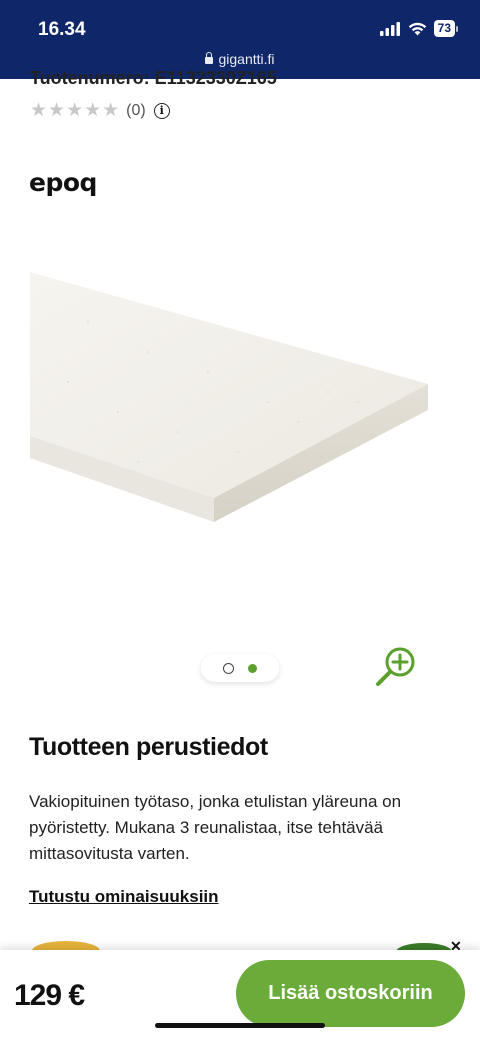 The width and height of the screenshot is (480, 1039). Describe the element at coordinates (62, 29) in the screenshot. I see `status-time: 16.34` at that location.